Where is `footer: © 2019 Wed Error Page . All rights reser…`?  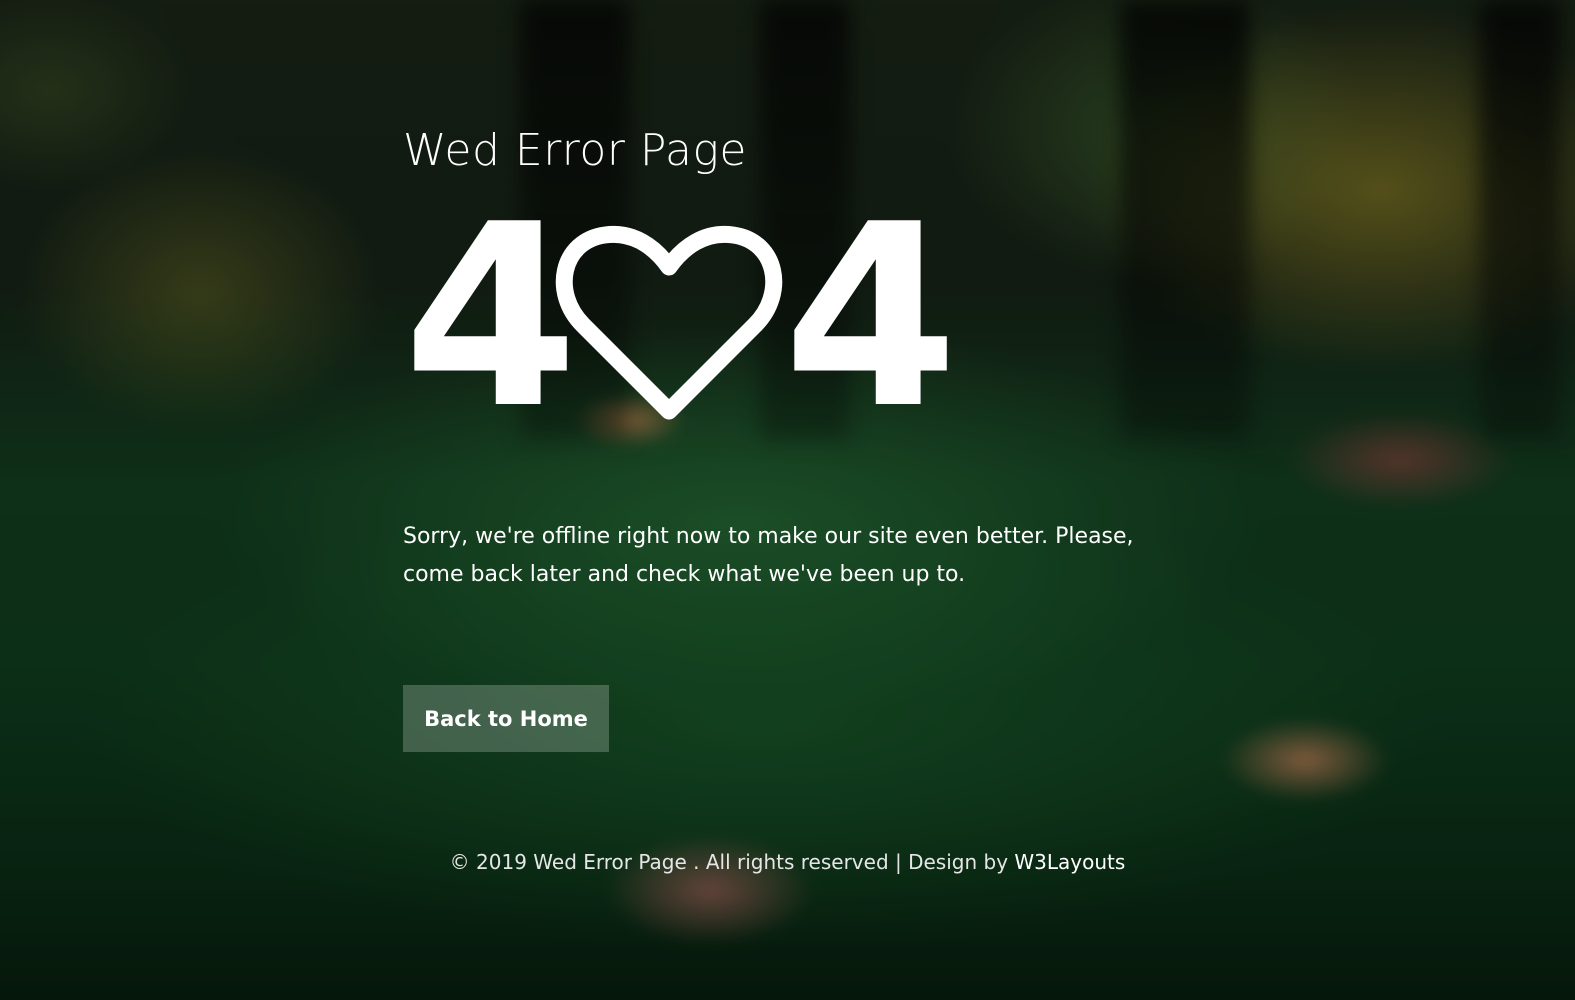
footer: © 2019 Wed Error Page . All rights reser… is located at coordinates (787, 862).